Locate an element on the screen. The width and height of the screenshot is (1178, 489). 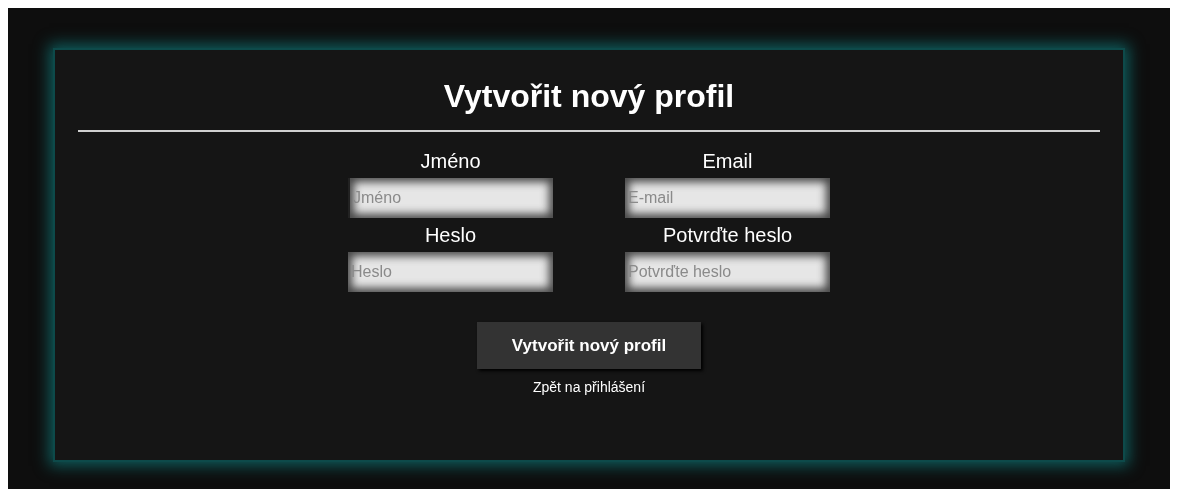
create-profile-button: Vytvořit nový profil is located at coordinates (589, 345).